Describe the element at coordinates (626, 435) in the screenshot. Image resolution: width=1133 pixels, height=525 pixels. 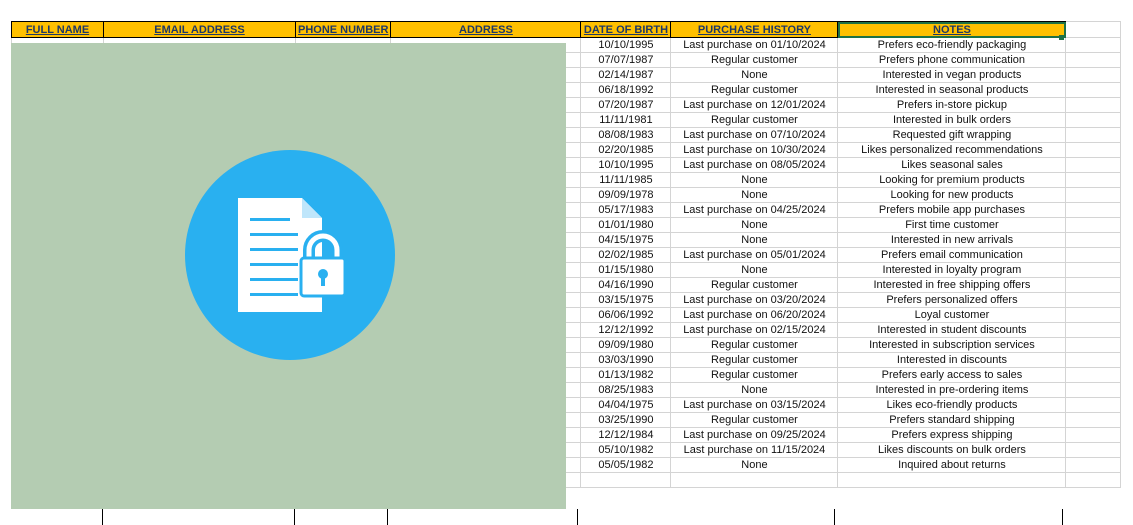
I see `cell-date-of-birth: 12/12/1984` at that location.